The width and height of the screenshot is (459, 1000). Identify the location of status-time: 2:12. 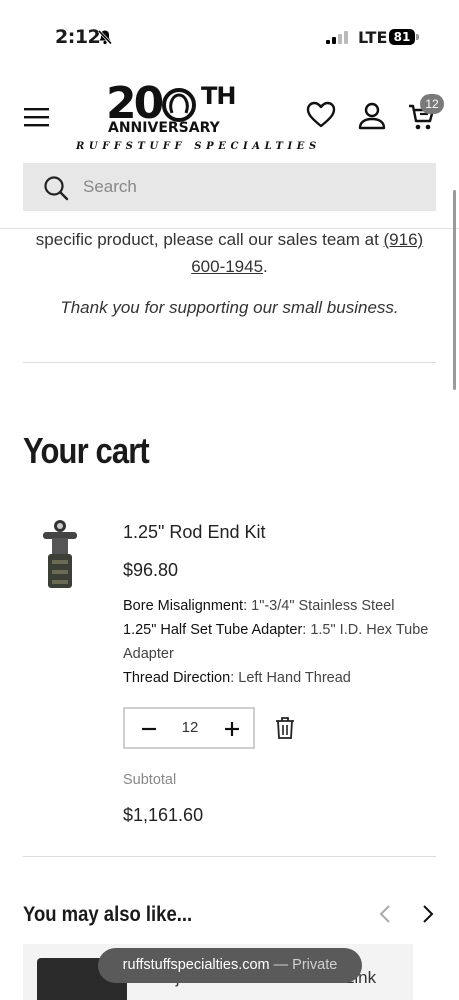
(78, 37).